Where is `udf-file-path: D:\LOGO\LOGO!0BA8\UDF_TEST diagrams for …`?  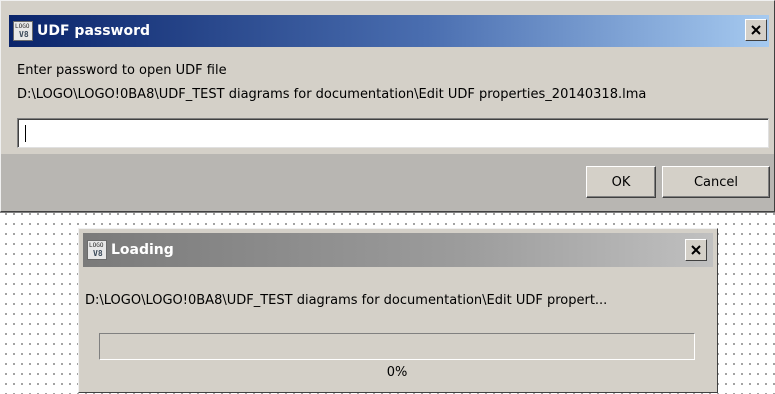
udf-file-path: D:\LOGO\LOGO!0BA8\UDF_TEST diagrams for … is located at coordinates (332, 94).